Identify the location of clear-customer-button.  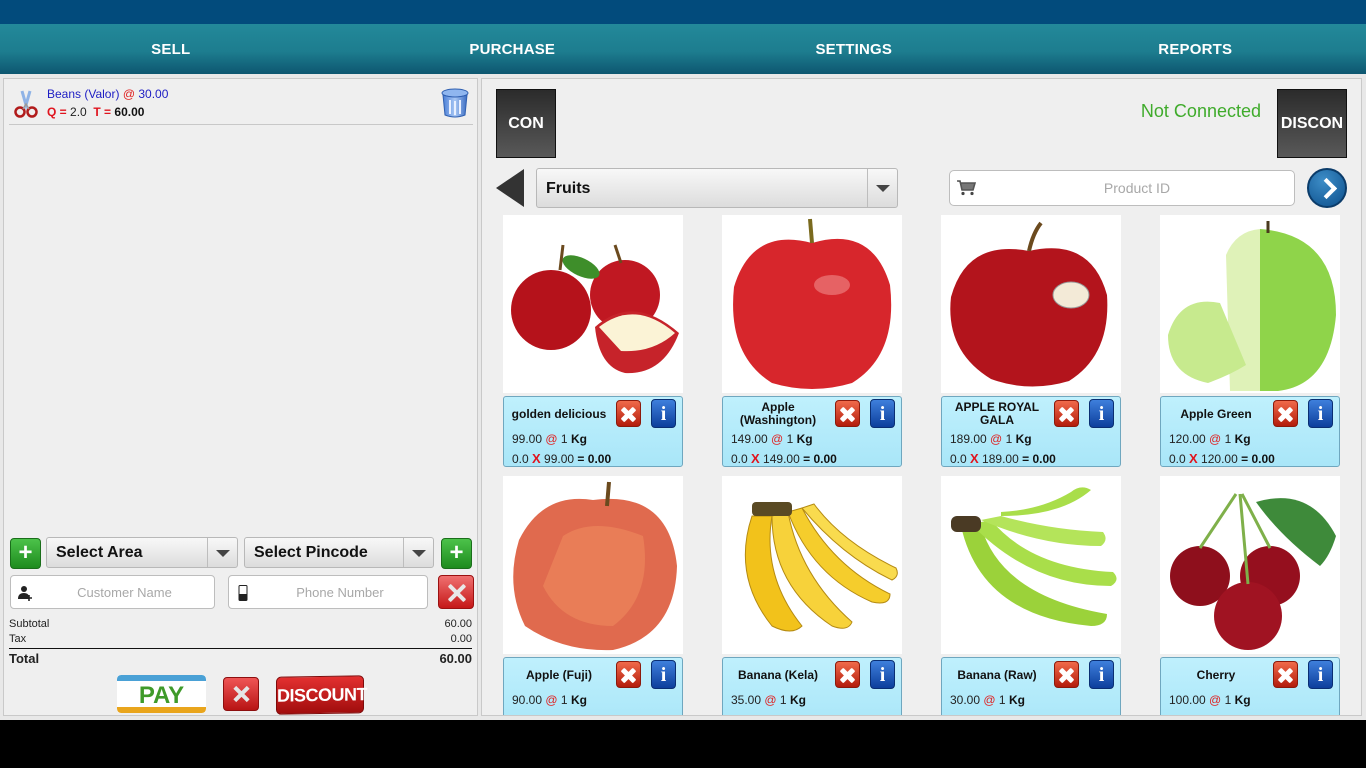
(456, 592).